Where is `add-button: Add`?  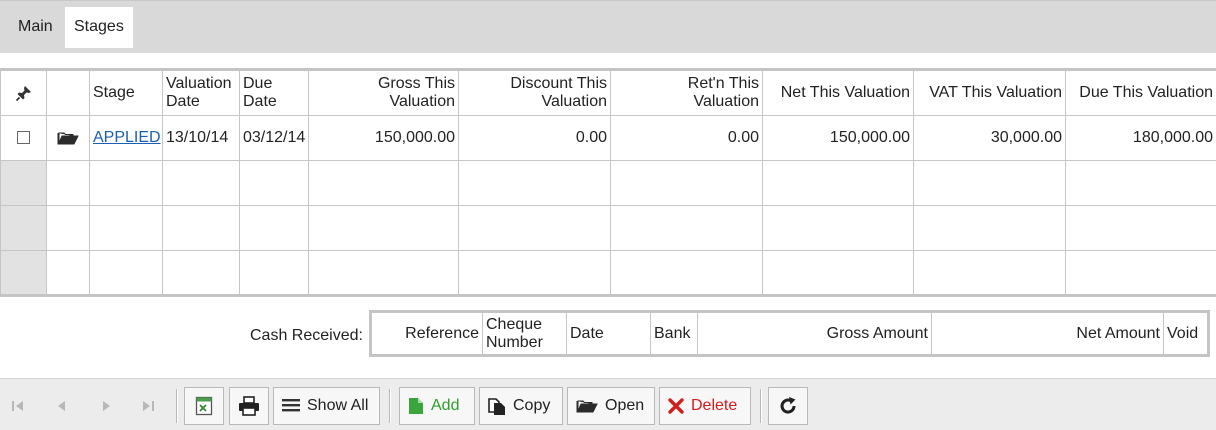
add-button: Add is located at coordinates (437, 406).